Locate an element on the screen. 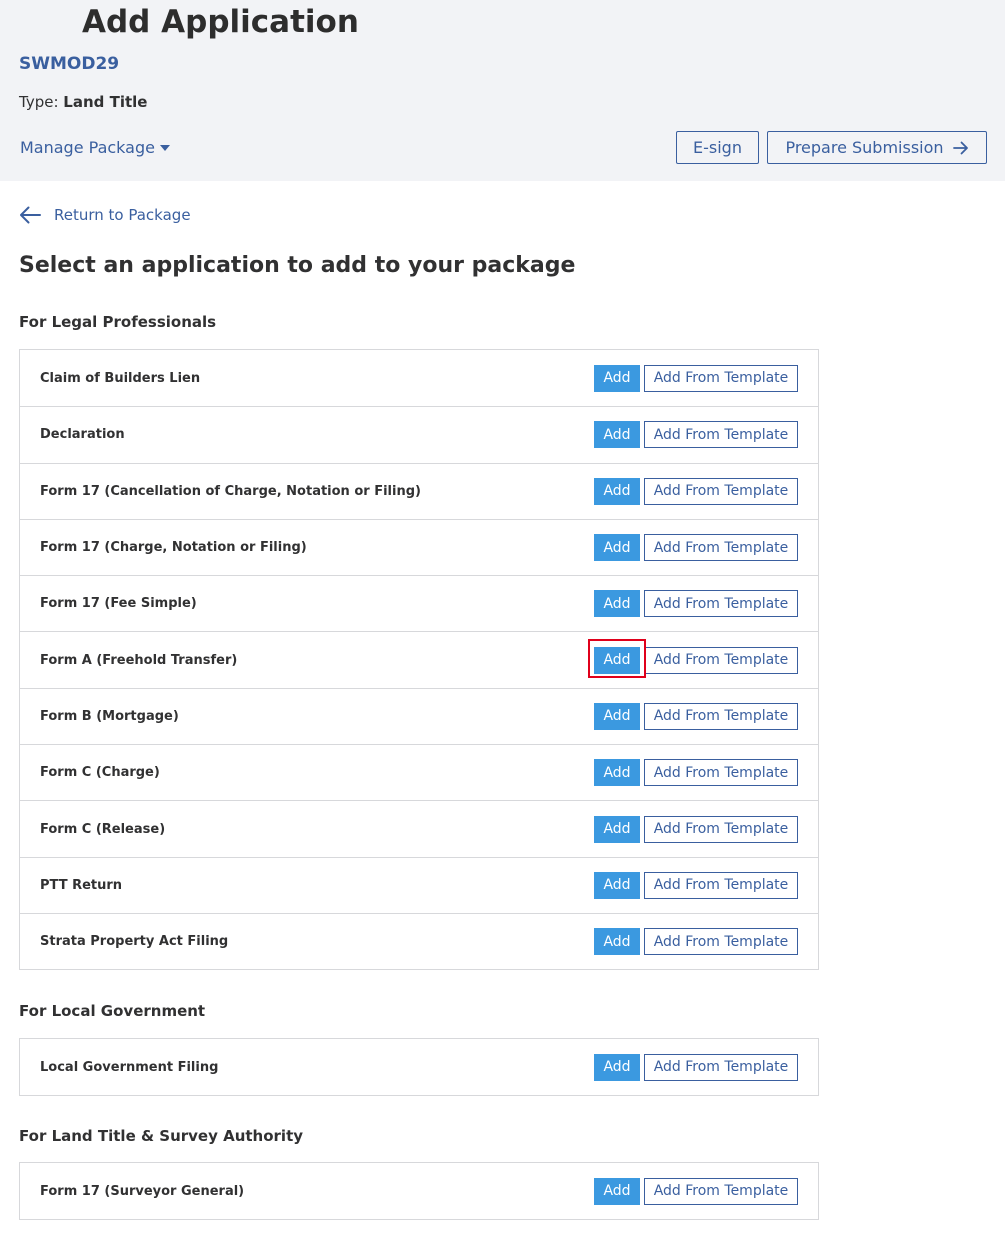  application-row: PTT Return Add Add From Template is located at coordinates (419, 884).